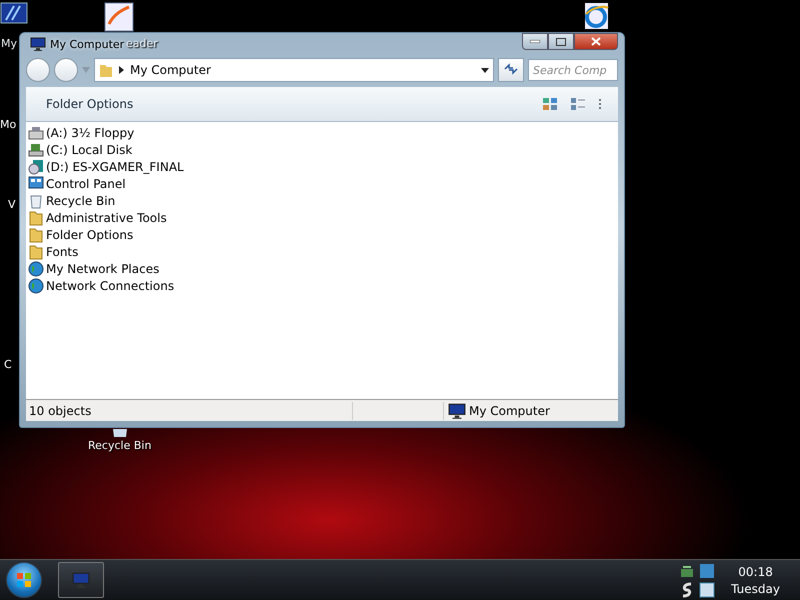 The height and width of the screenshot is (600, 800). What do you see at coordinates (66, 70) in the screenshot?
I see `forward-button` at bounding box center [66, 70].